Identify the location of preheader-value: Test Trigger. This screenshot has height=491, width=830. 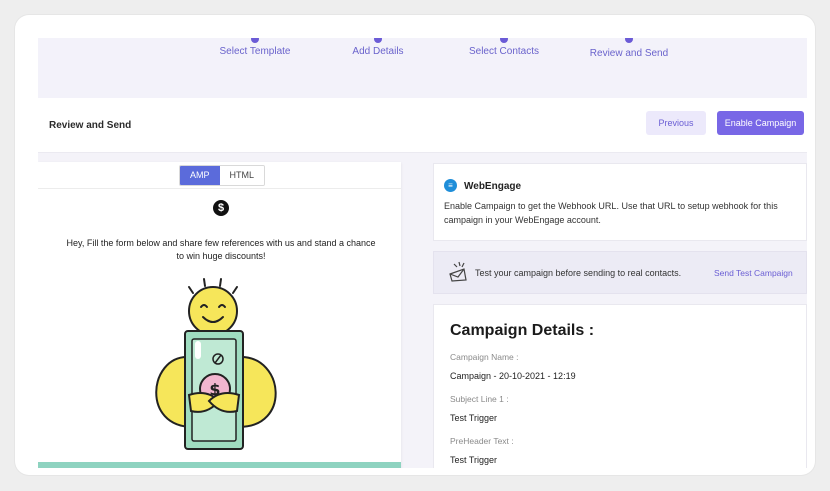
(474, 460).